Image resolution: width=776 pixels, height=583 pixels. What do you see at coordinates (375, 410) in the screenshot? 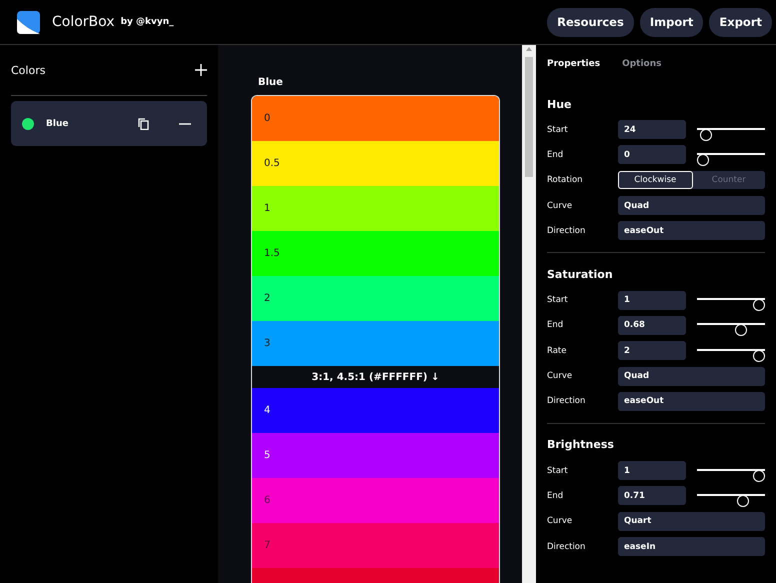
I see `color-swatch: 4` at bounding box center [375, 410].